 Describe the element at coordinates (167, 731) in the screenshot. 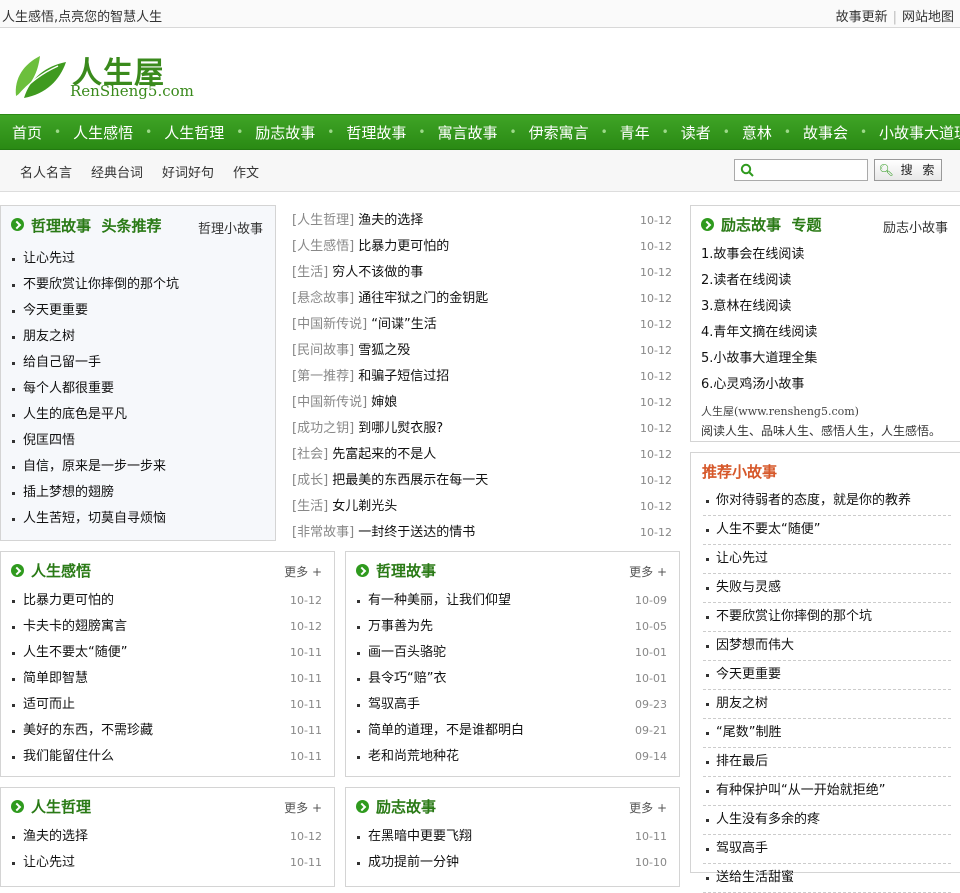

I see `list-item: 美好的东西，不需珍藏 10-11` at that location.